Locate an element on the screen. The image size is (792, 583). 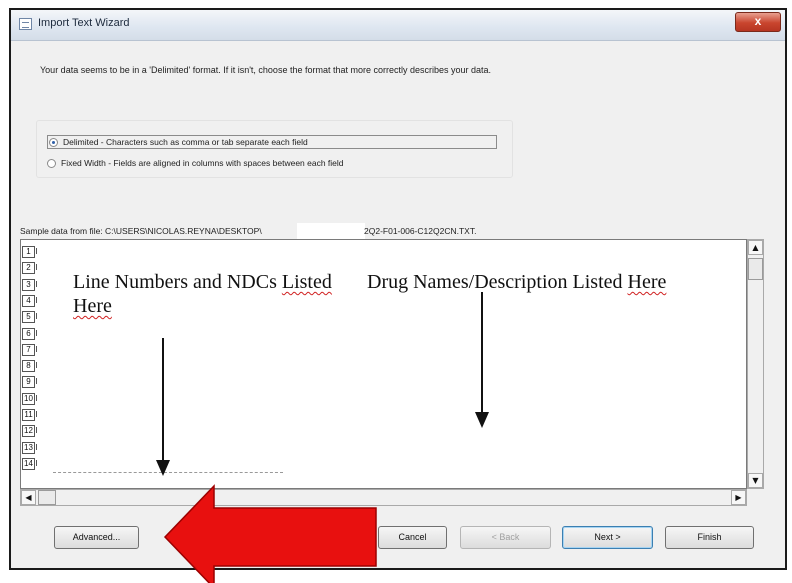
scroll-right-button: ▶ is located at coordinates (738, 497).